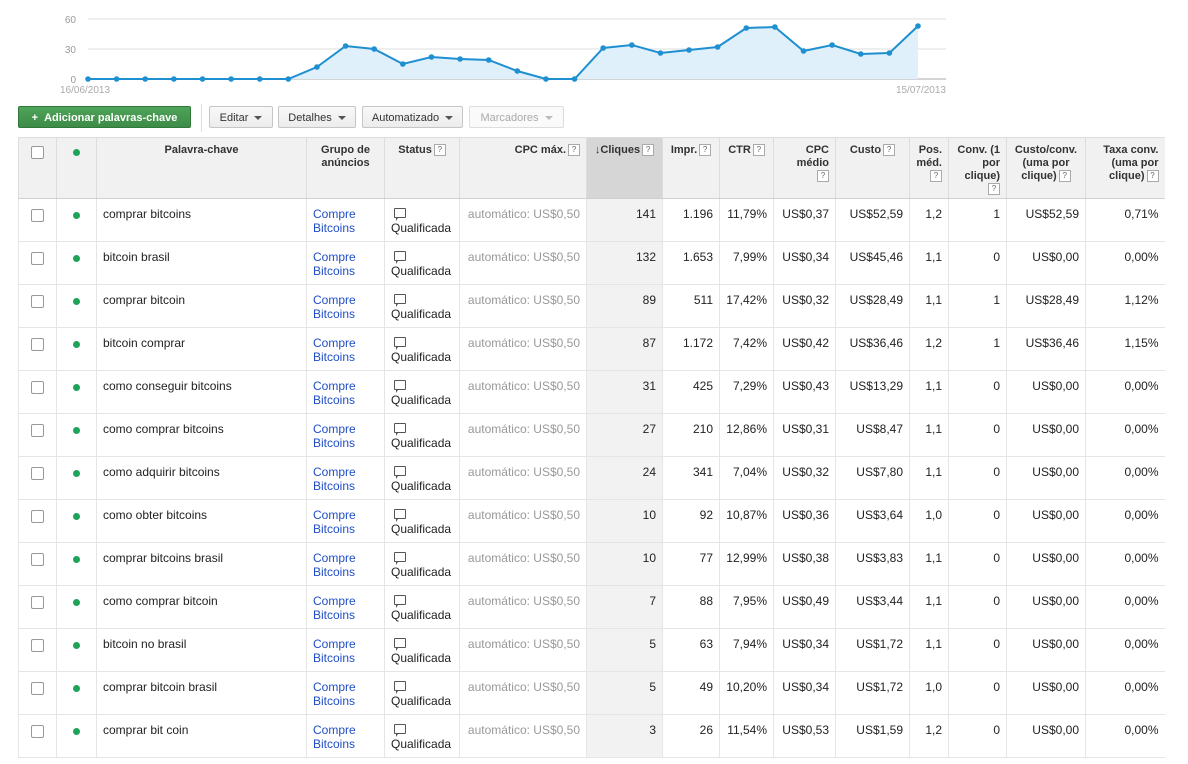 This screenshot has height=764, width=1188. I want to click on keyword-cell: comprar bitcoins, so click(201, 220).